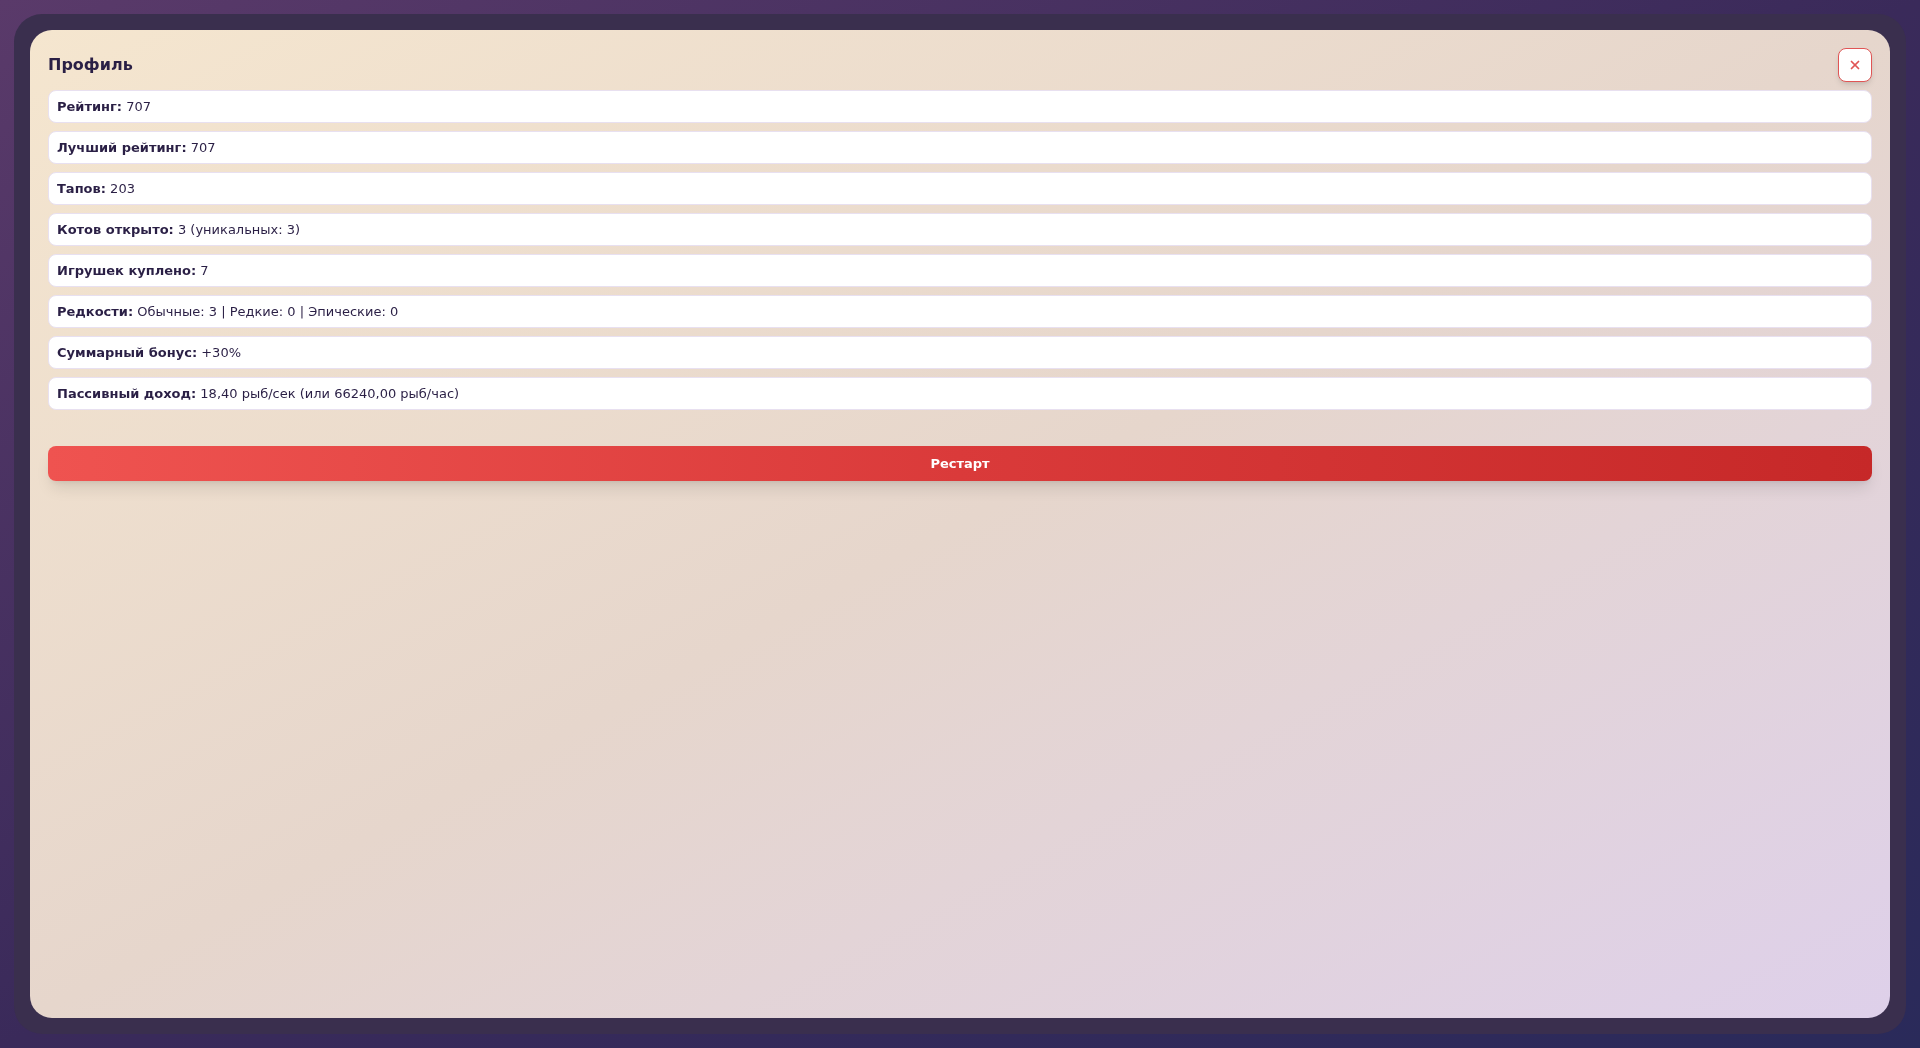 The height and width of the screenshot is (1048, 1920). Describe the element at coordinates (136, 147) in the screenshot. I see `stat-text: Лучший рейтинг: 707` at that location.